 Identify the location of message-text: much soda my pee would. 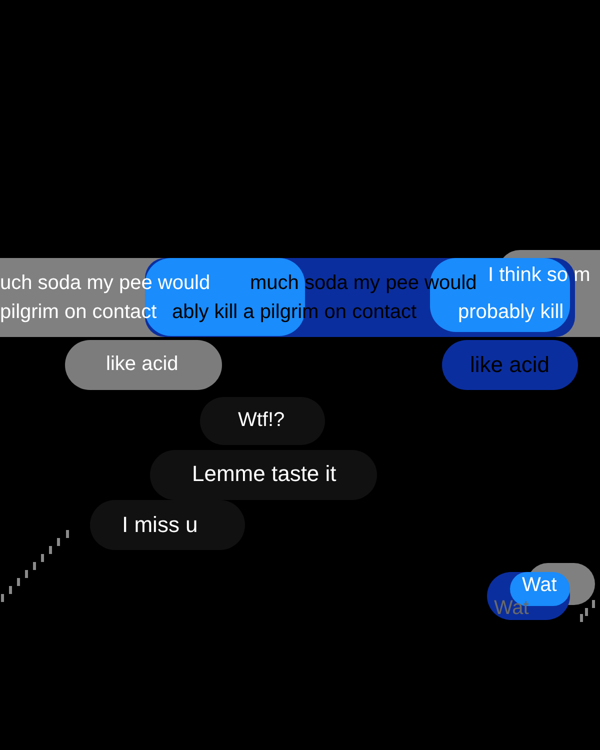
(363, 283).